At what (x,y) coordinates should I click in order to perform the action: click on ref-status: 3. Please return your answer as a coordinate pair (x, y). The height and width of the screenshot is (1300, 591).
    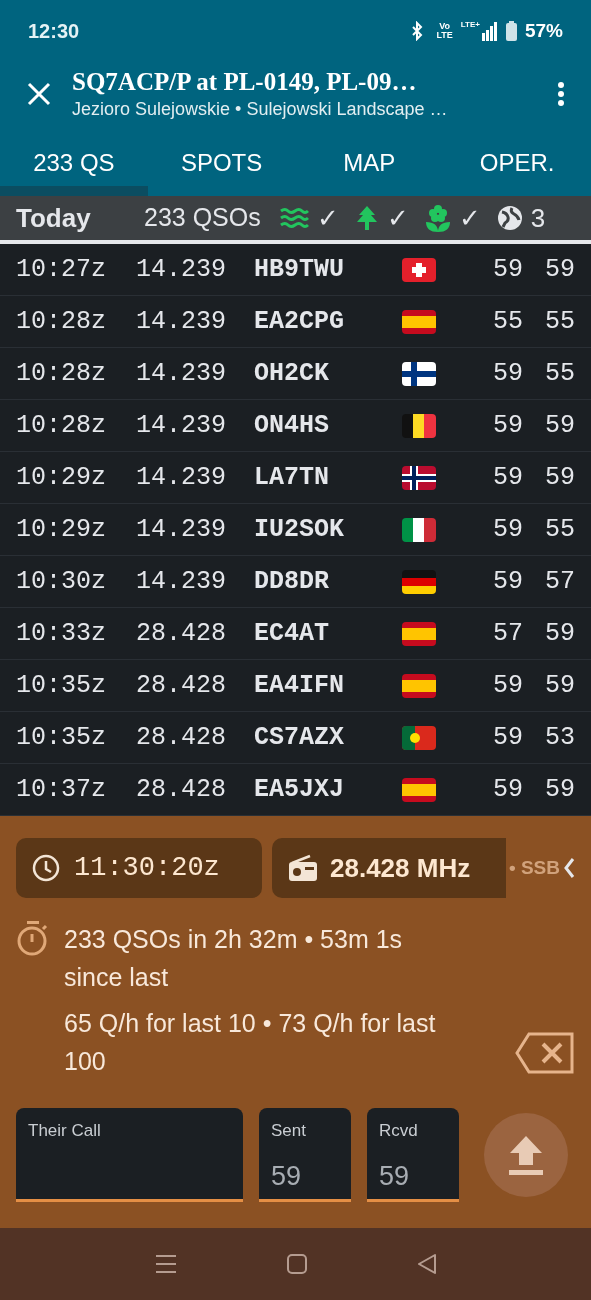
    Looking at the image, I should click on (538, 218).